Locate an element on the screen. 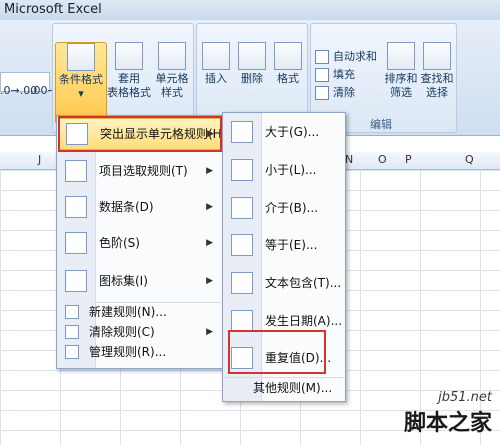 The width and height of the screenshot is (500, 445). manage-rules-icon is located at coordinates (72, 352).